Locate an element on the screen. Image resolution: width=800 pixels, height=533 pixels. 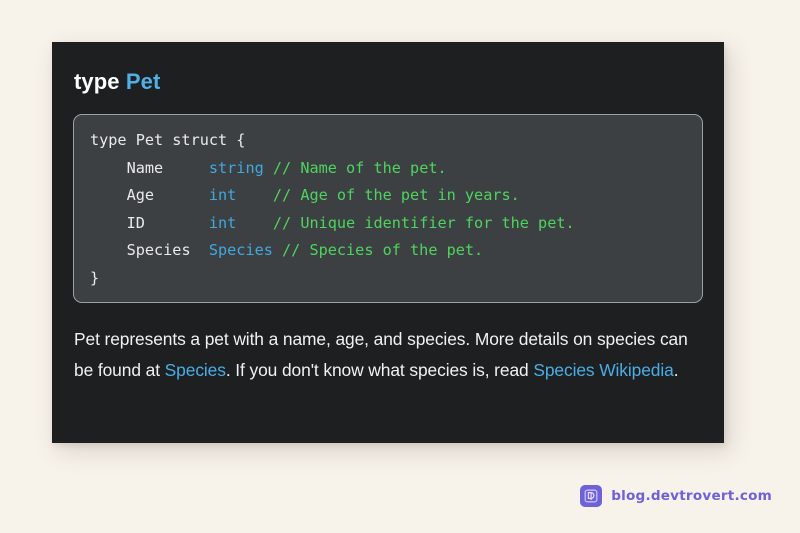
code-field-name: Name is located at coordinates (167, 167).